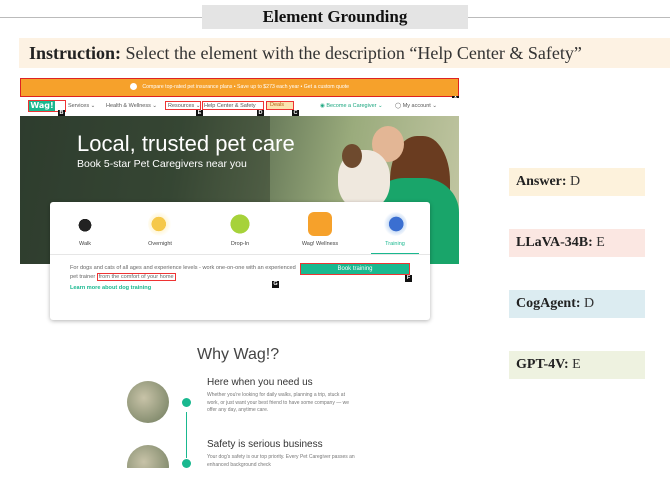 The image size is (670, 477). Describe the element at coordinates (85, 244) in the screenshot. I see `service-walk-label: Walk` at that location.